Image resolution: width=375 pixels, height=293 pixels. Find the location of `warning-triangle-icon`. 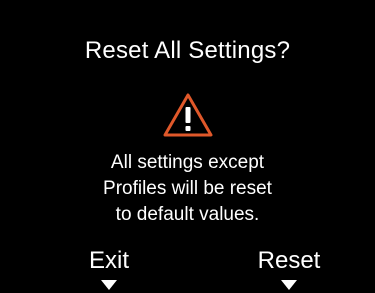

warning-triangle-icon is located at coordinates (188, 115).